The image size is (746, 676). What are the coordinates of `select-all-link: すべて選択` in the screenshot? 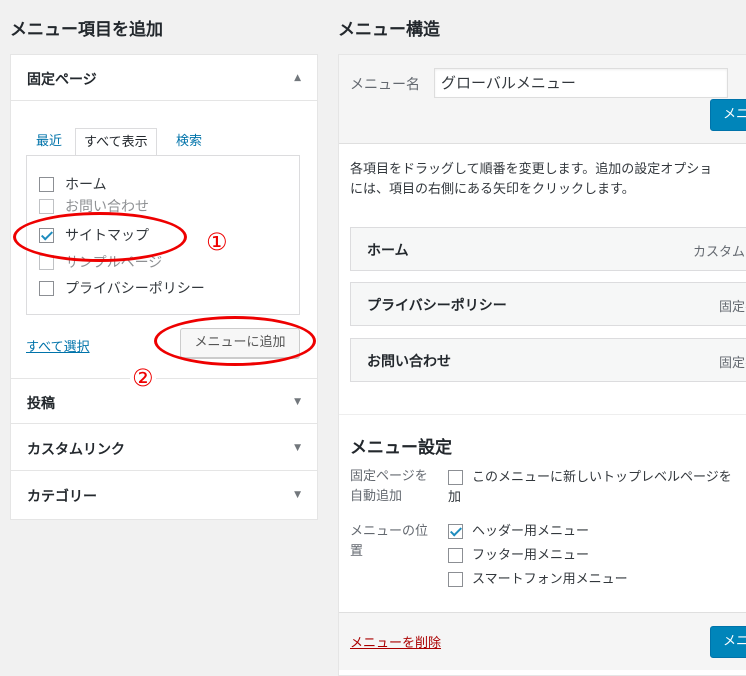 It's located at (58, 345).